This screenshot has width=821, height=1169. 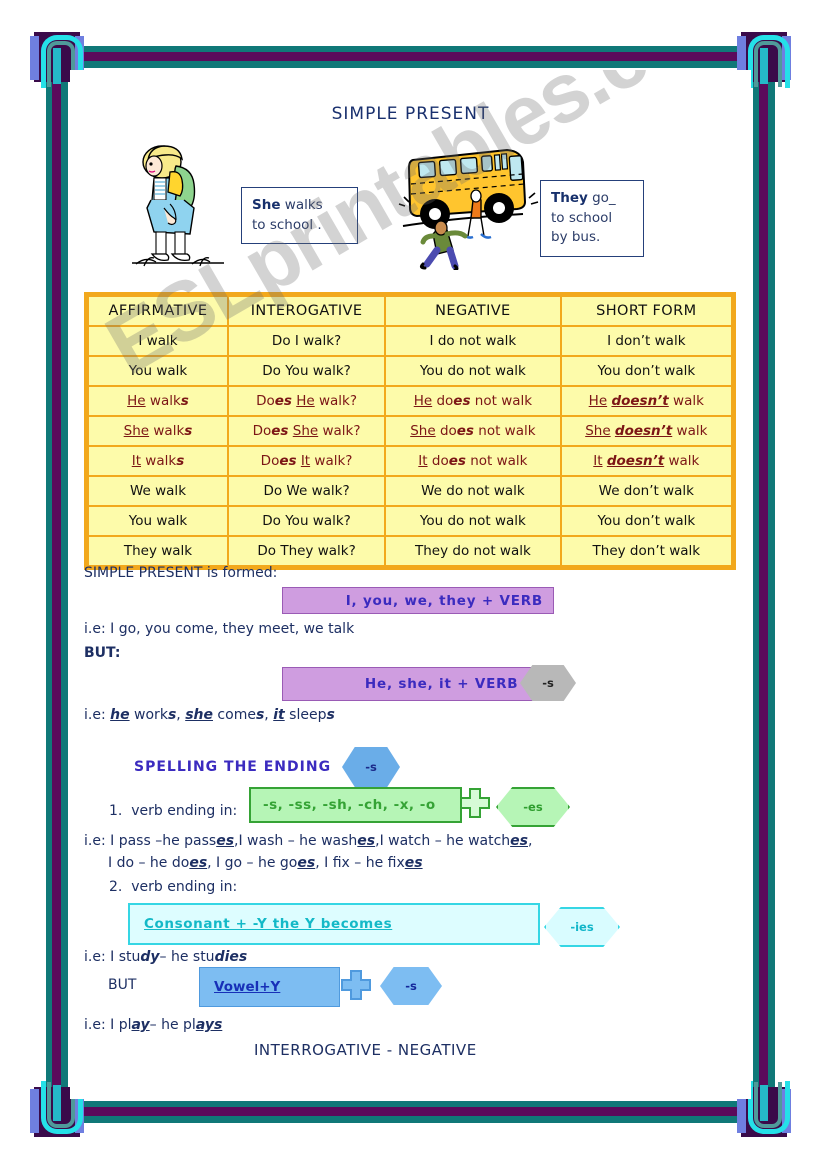 What do you see at coordinates (356, 985) in the screenshot?
I see `plus-icon-blue` at bounding box center [356, 985].